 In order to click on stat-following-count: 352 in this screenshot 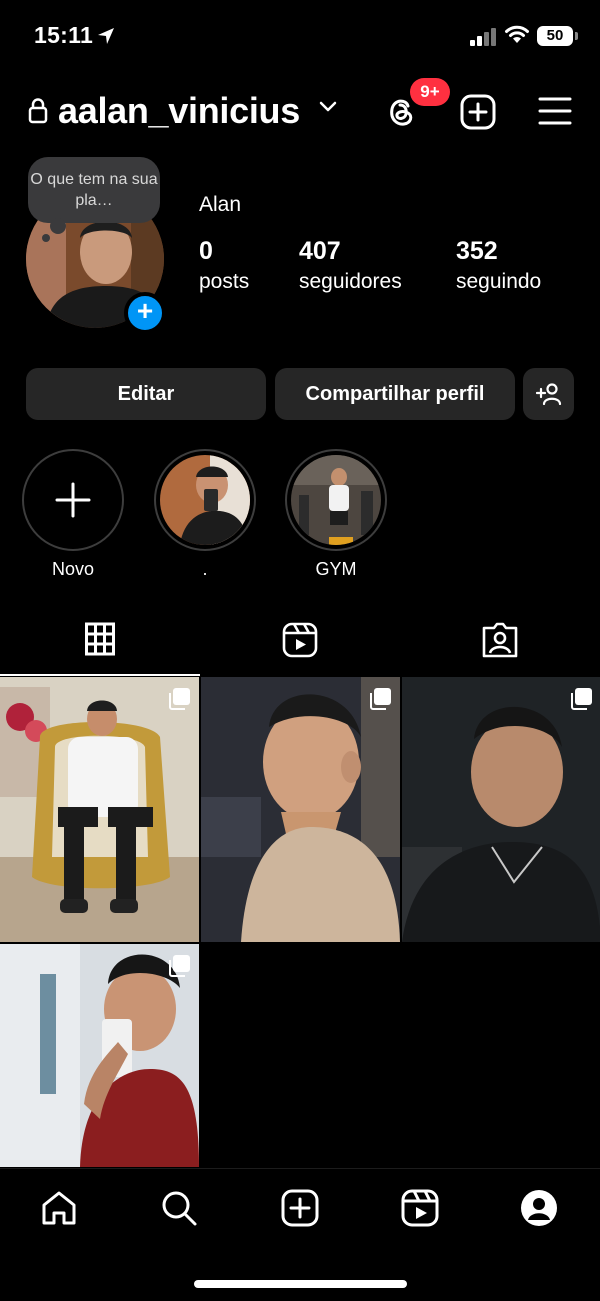, I will do `click(477, 251)`.